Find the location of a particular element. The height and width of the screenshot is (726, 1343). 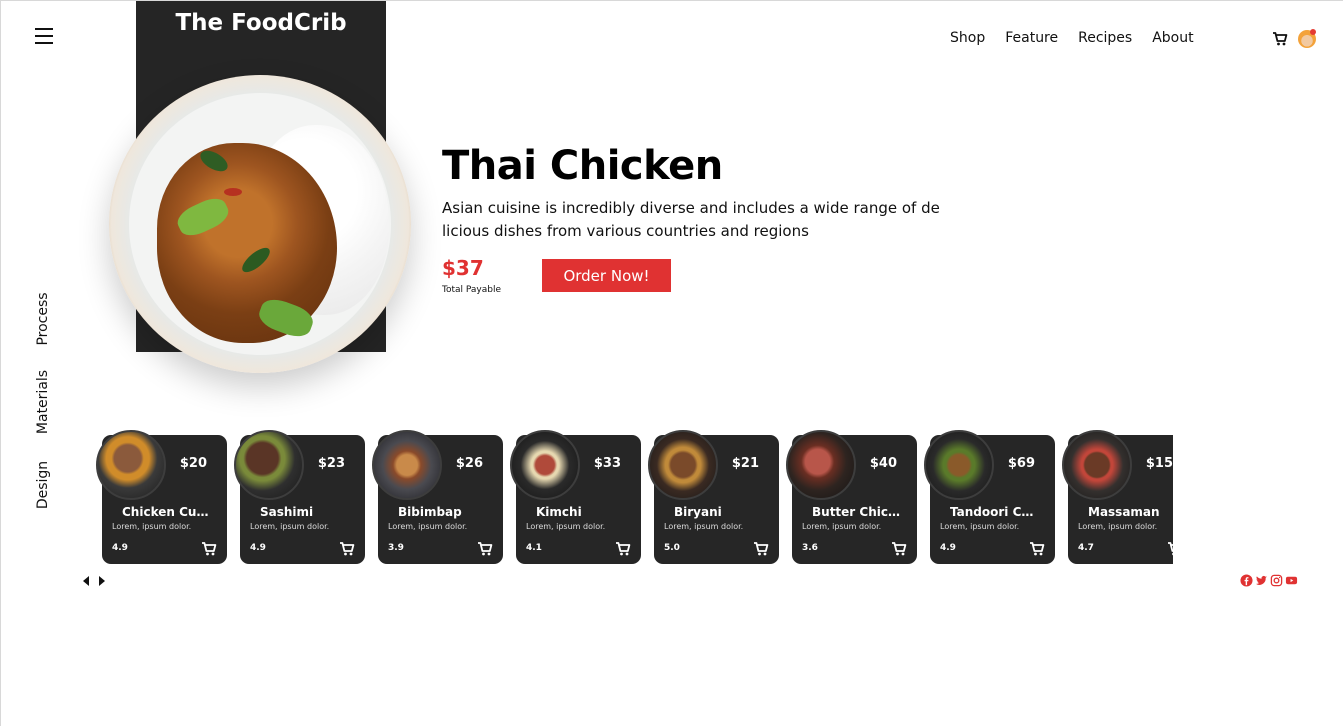

card-price: $23 is located at coordinates (331, 463).